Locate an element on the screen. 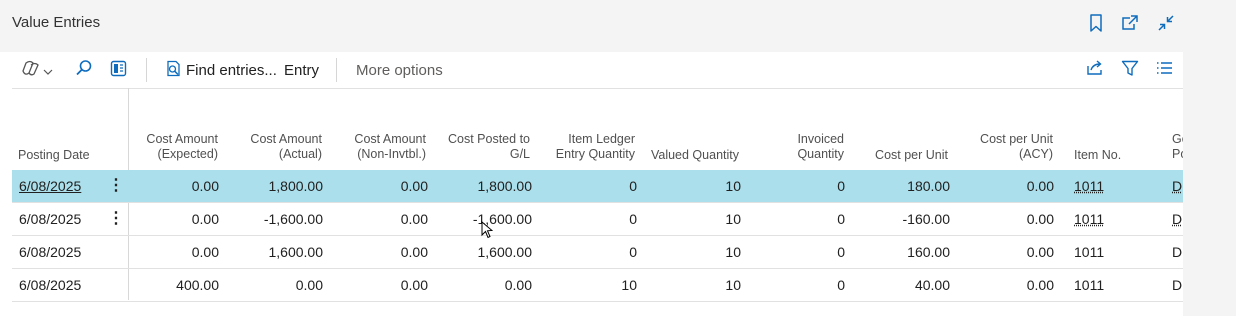  action-bar: Find entries... Entry More options is located at coordinates (591, 70).